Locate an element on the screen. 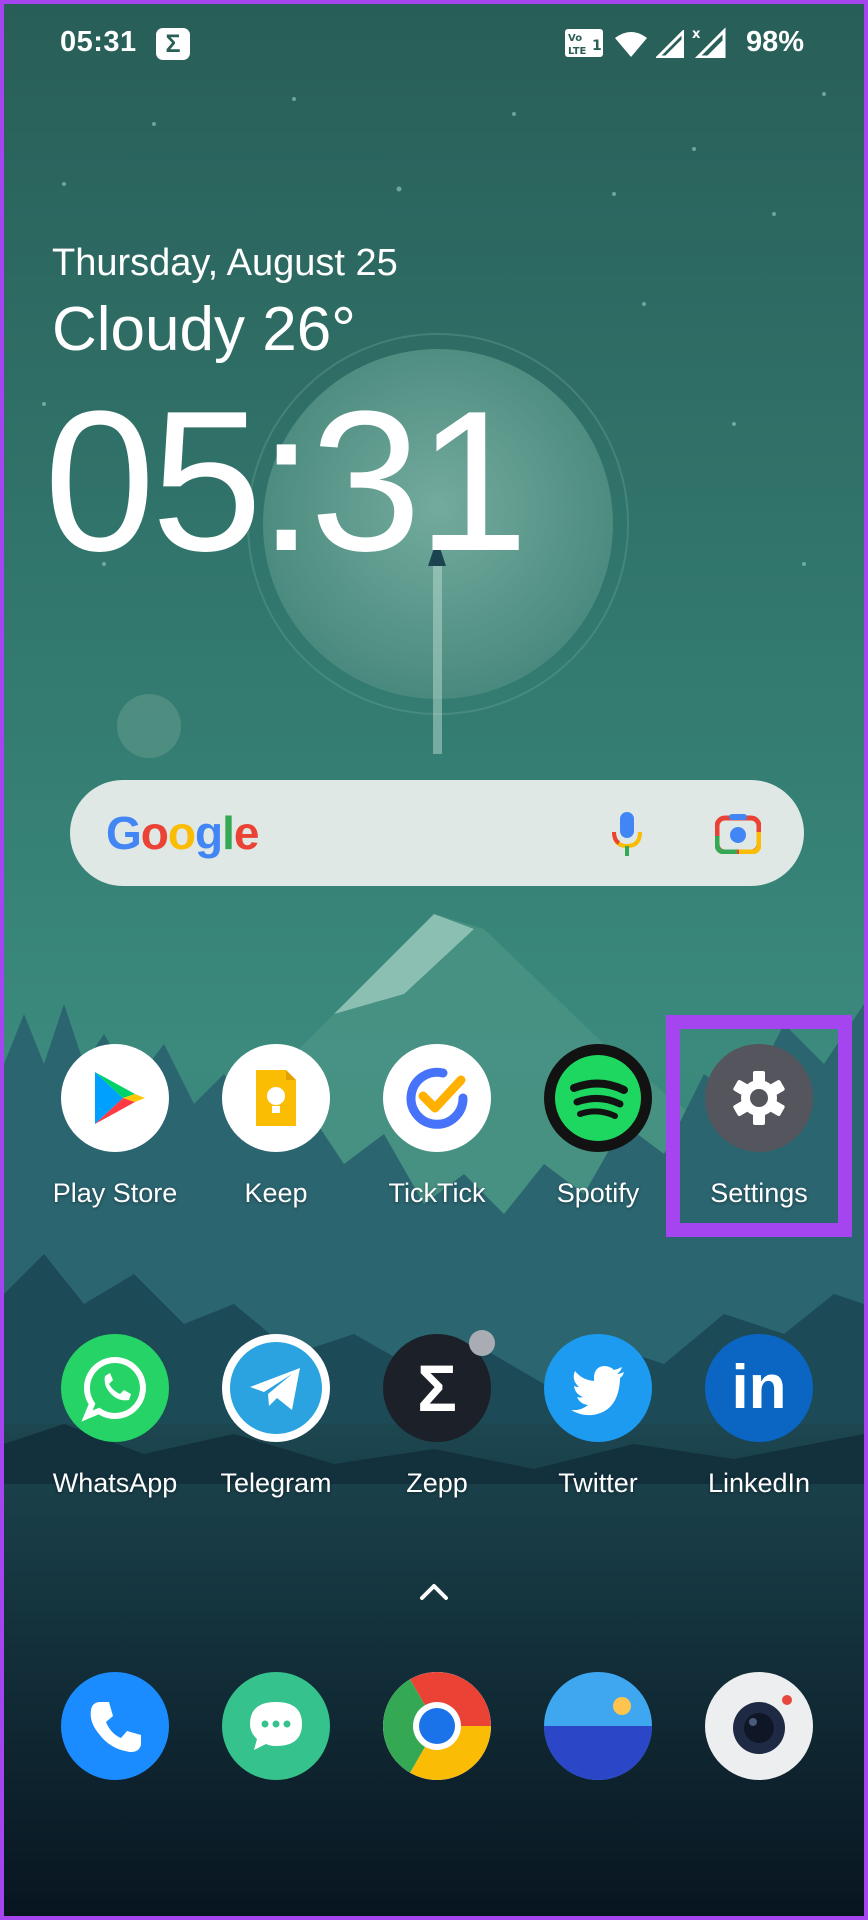 This screenshot has height=1920, width=868. linkedin-logo: in is located at coordinates (759, 1387).